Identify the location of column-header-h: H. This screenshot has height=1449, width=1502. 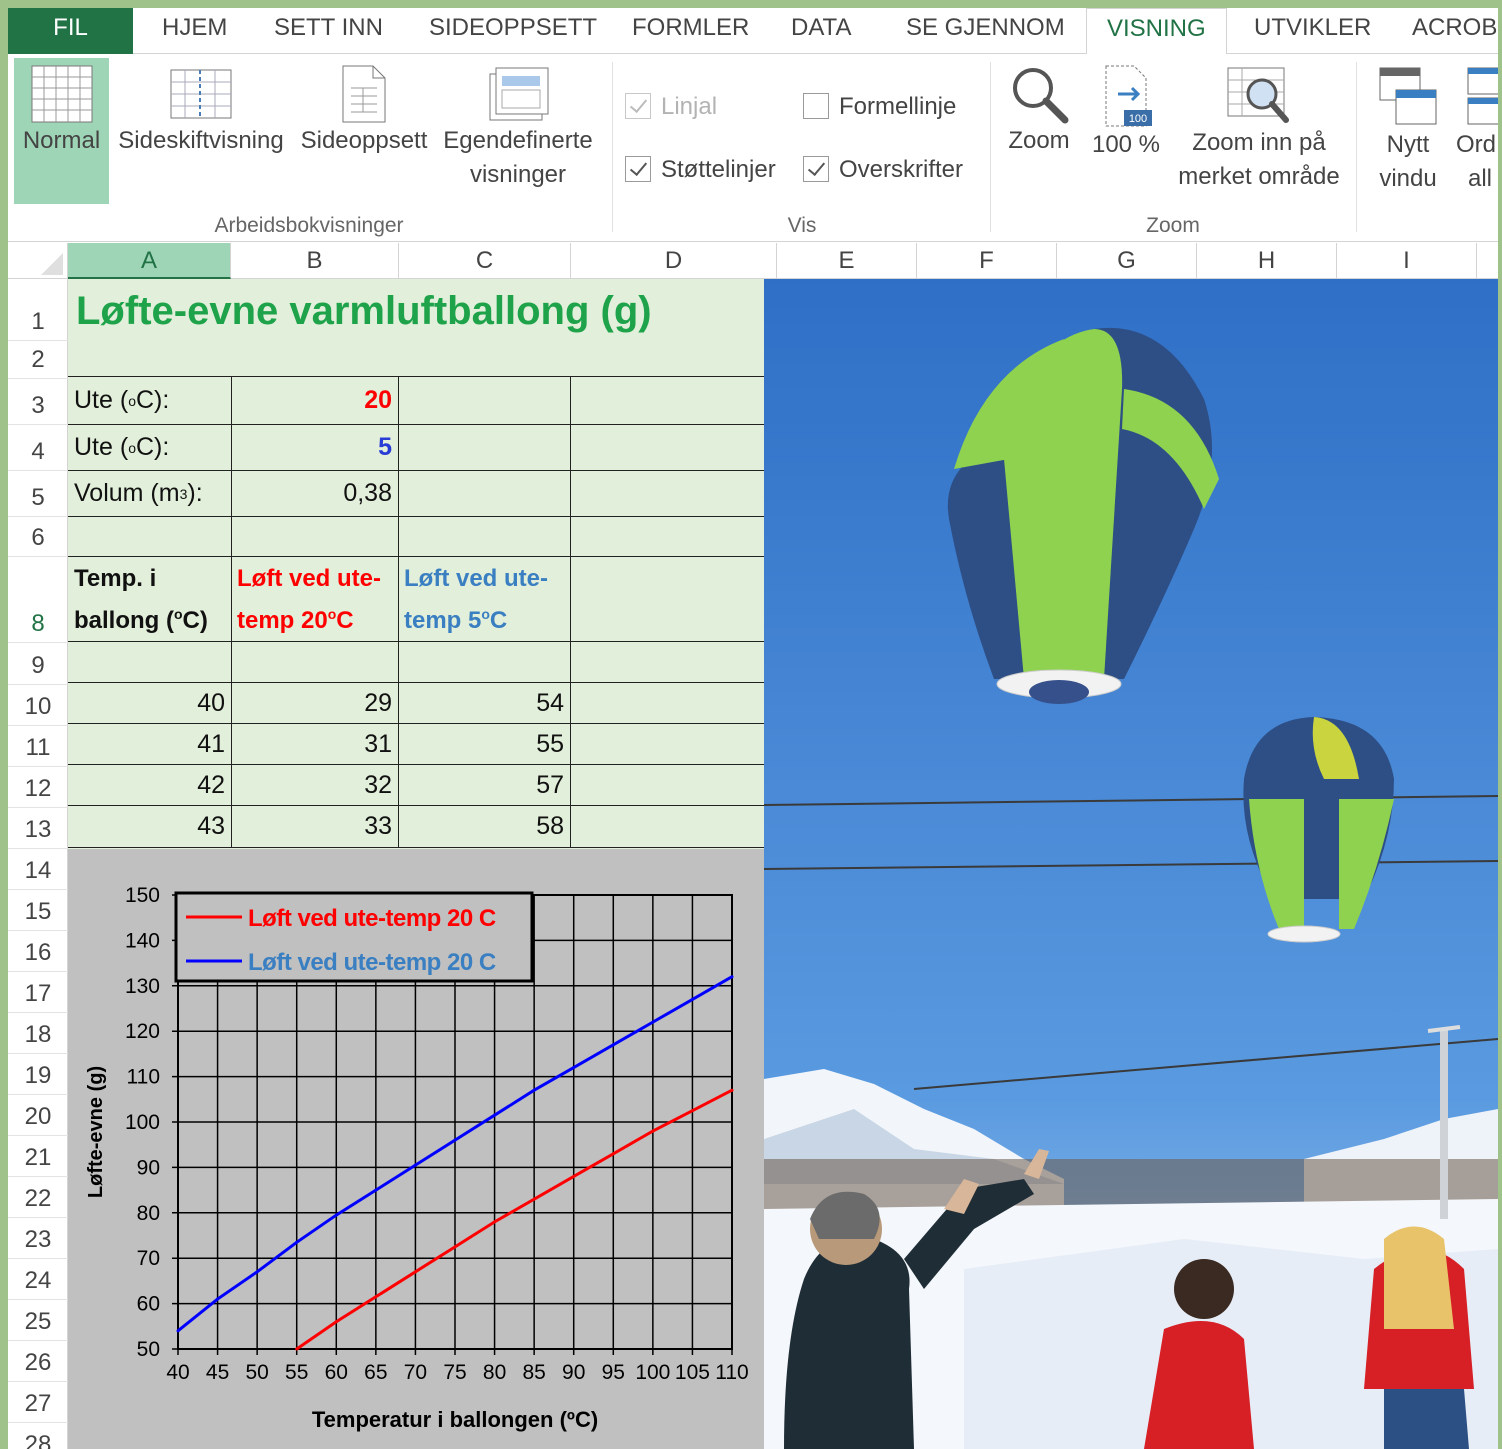
(1267, 261).